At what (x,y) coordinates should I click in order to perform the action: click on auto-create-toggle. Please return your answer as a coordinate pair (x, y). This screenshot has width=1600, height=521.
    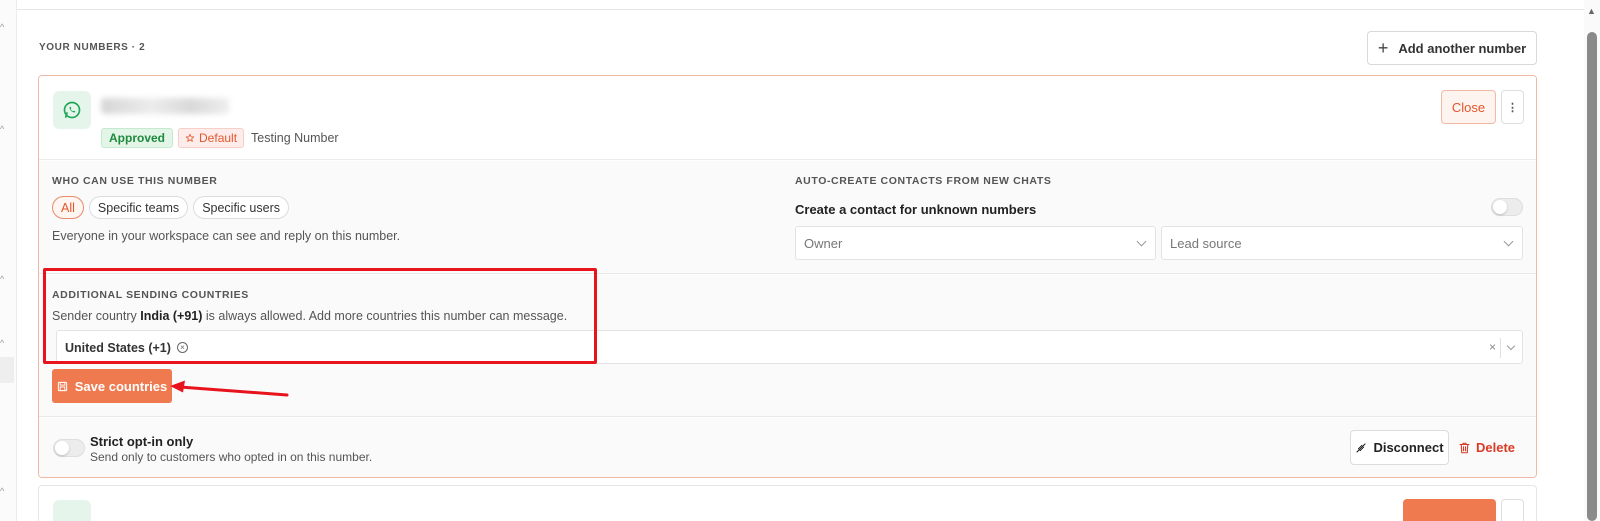
    Looking at the image, I should click on (1507, 207).